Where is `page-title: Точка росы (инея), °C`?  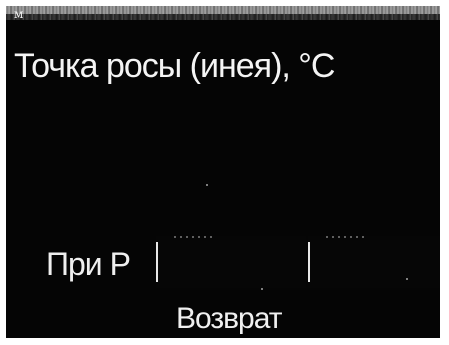
page-title: Точка росы (инея), °C is located at coordinates (174, 66).